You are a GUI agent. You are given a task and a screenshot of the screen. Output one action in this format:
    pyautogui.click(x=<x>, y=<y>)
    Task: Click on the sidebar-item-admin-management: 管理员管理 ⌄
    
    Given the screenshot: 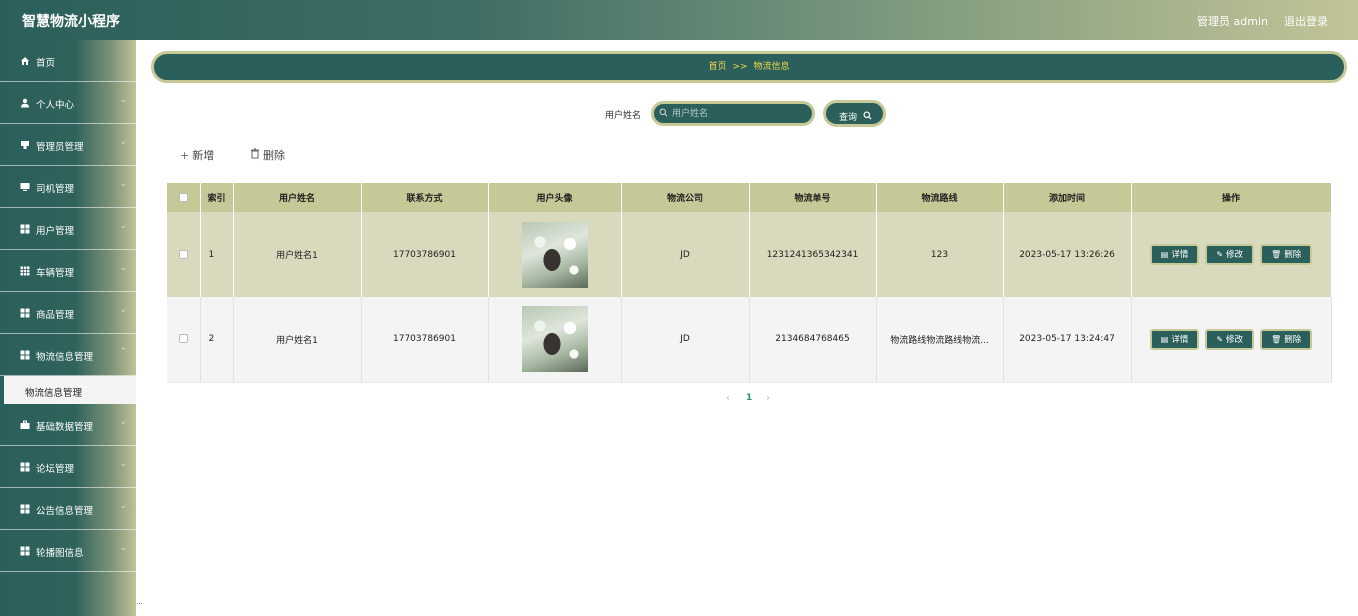 What is the action you would take?
    pyautogui.click(x=68, y=145)
    